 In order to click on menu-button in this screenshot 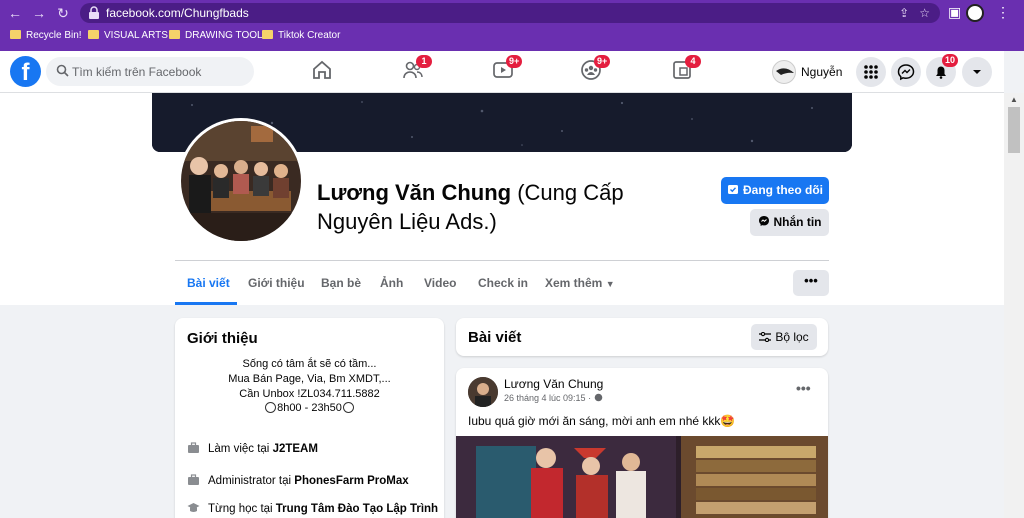, I will do `click(871, 72)`.